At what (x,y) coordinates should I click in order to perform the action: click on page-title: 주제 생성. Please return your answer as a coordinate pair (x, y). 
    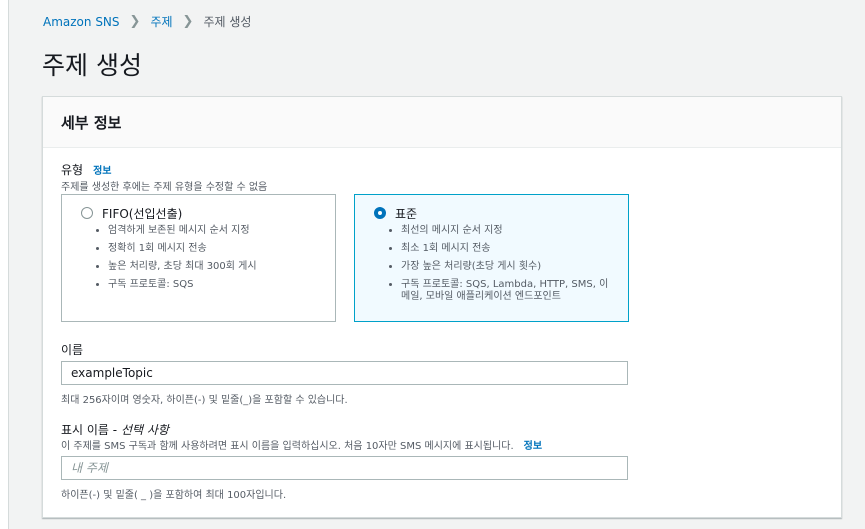
    Looking at the image, I should click on (92, 65).